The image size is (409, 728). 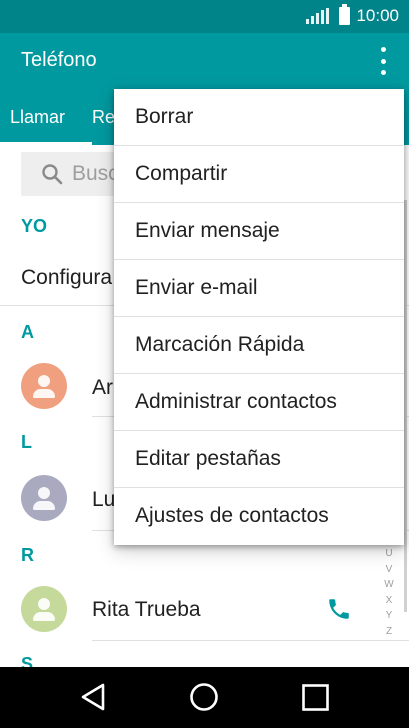 What do you see at coordinates (389, 585) in the screenshot?
I see `alphabet-letter: W` at bounding box center [389, 585].